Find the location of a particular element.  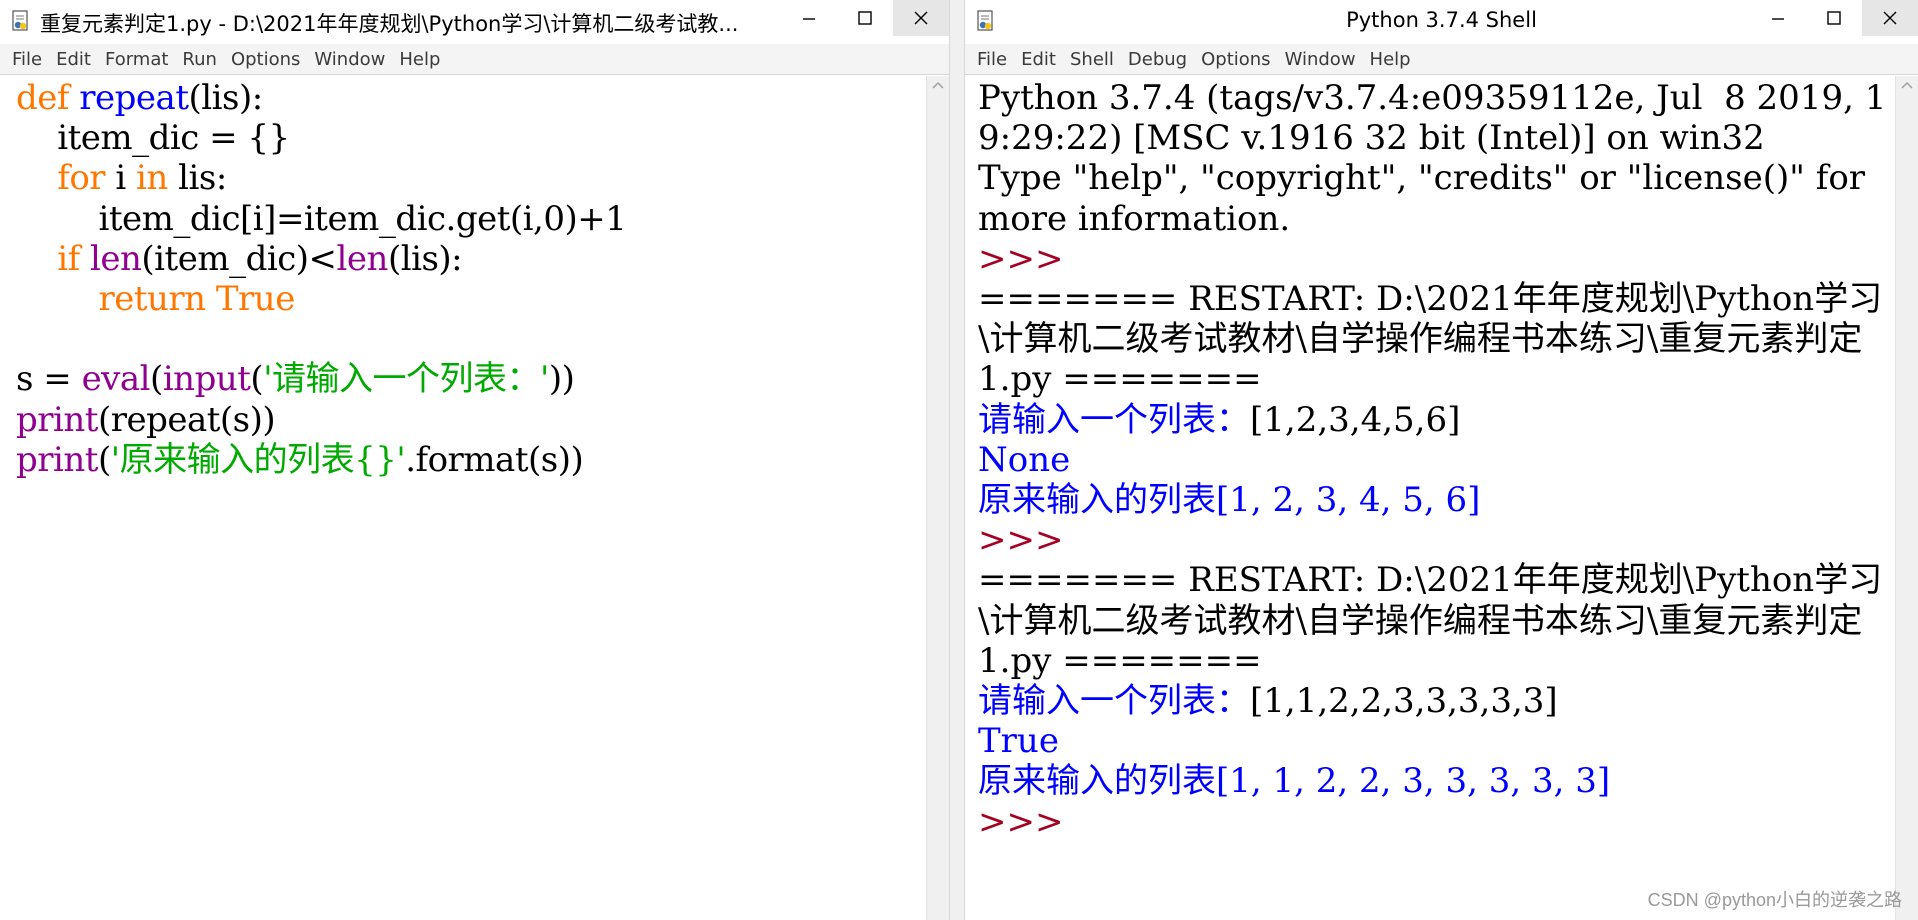

text-segment: (lis): is located at coordinates (226, 98).